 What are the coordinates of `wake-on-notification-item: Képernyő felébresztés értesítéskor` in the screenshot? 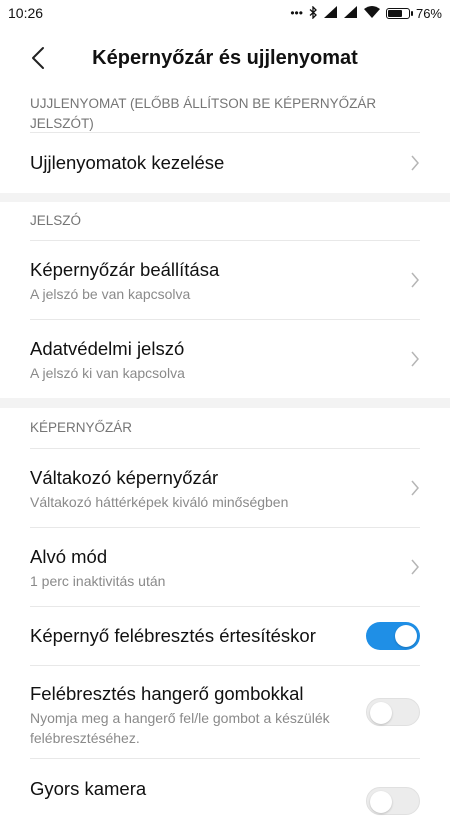 It's located at (225, 636).